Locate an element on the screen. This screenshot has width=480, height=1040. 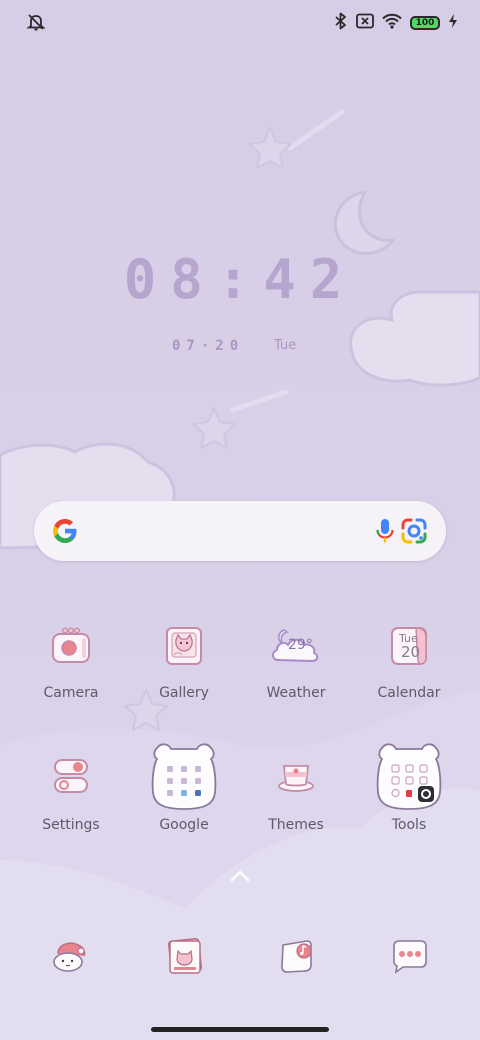
app-label: Tools is located at coordinates (409, 825).